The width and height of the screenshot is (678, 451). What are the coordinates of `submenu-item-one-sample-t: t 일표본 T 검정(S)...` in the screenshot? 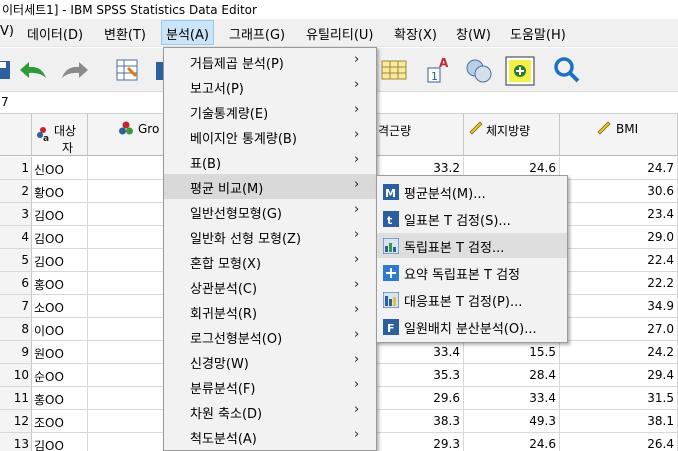 It's located at (472, 218).